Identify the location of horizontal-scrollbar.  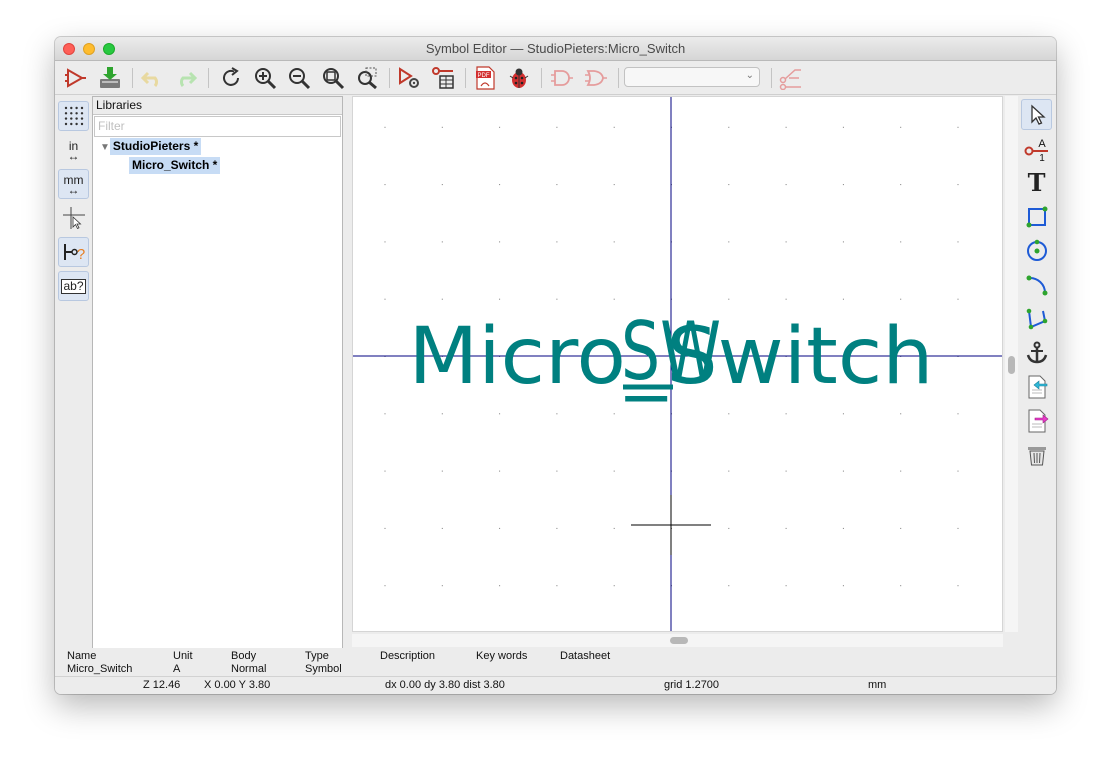
(677, 640).